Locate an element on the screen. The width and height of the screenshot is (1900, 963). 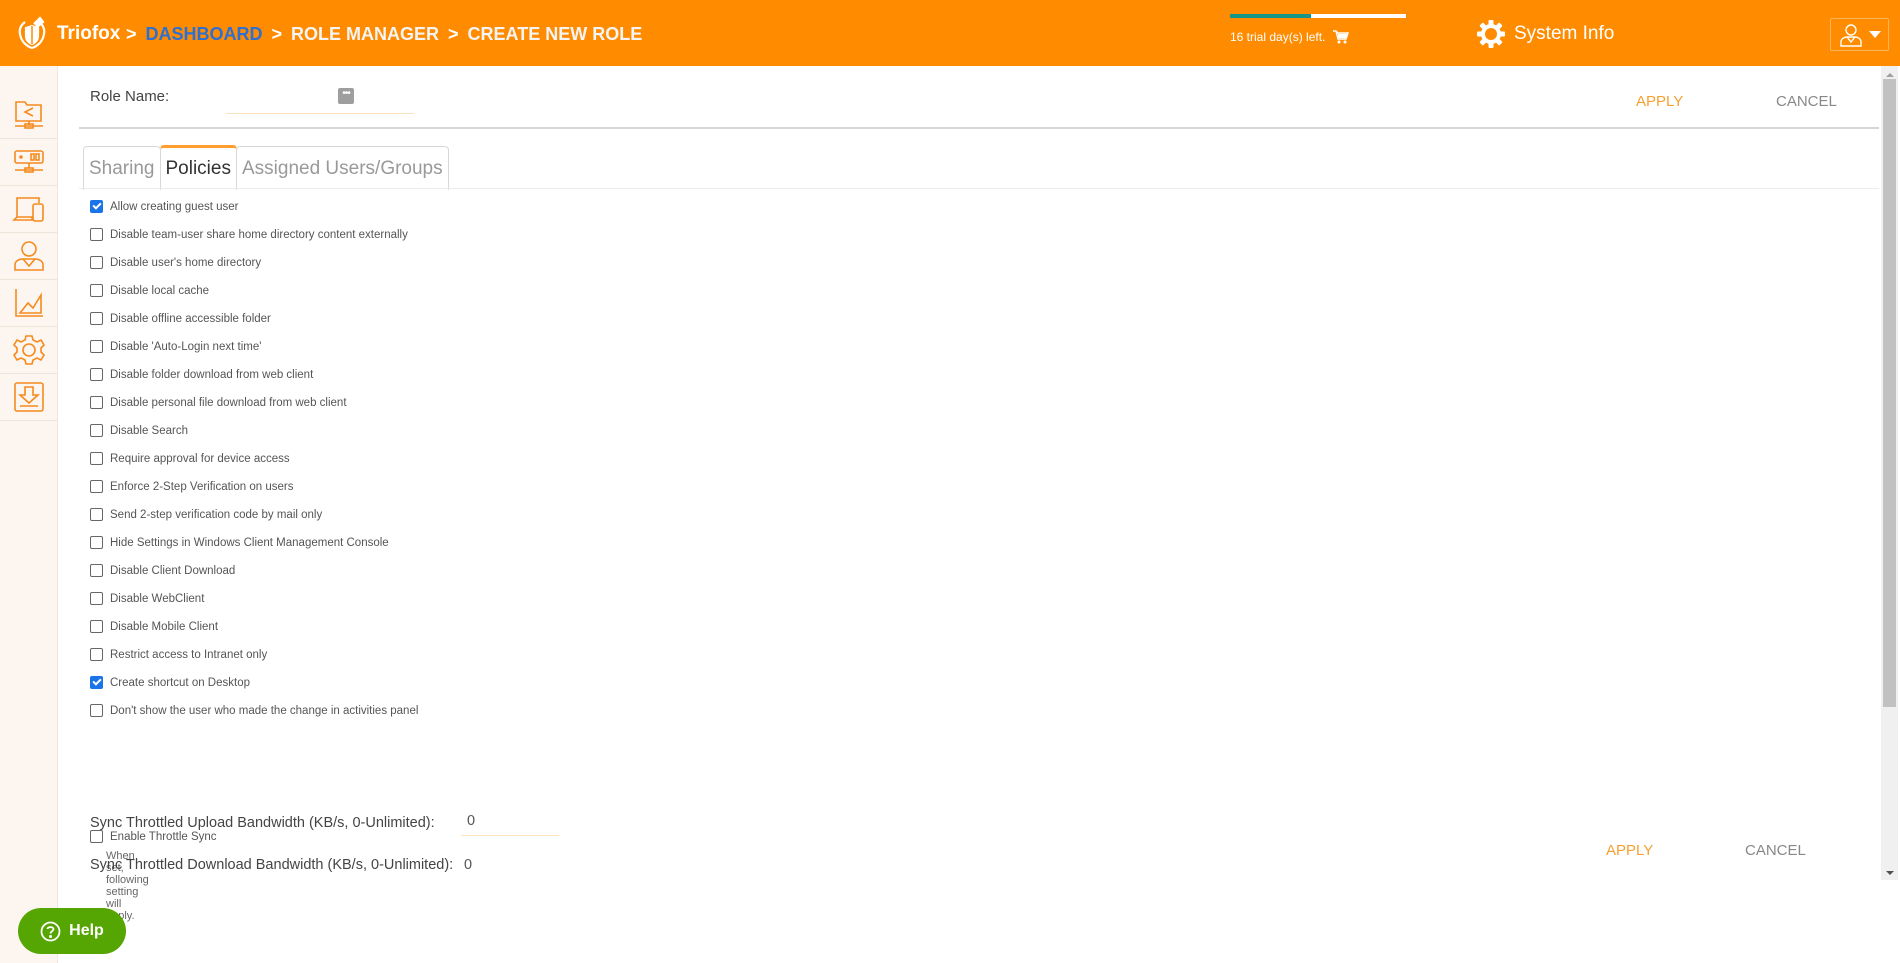
sidebar-item-reports is located at coordinates (29, 303).